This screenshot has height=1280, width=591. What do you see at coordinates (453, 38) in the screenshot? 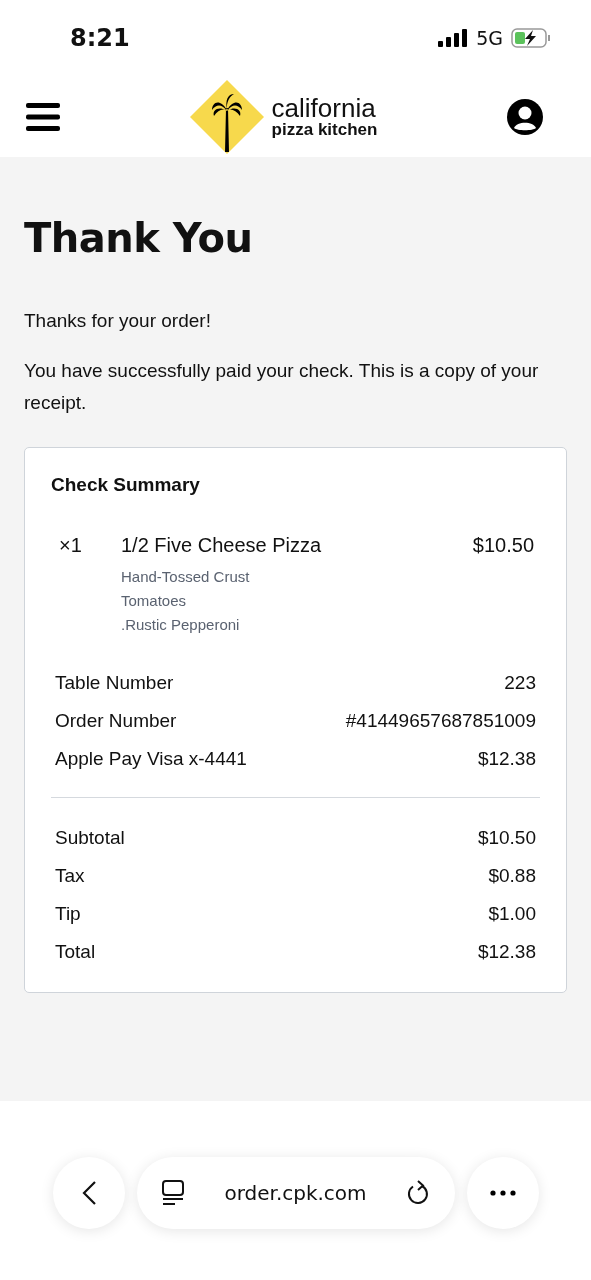
I see `signal-icon` at bounding box center [453, 38].